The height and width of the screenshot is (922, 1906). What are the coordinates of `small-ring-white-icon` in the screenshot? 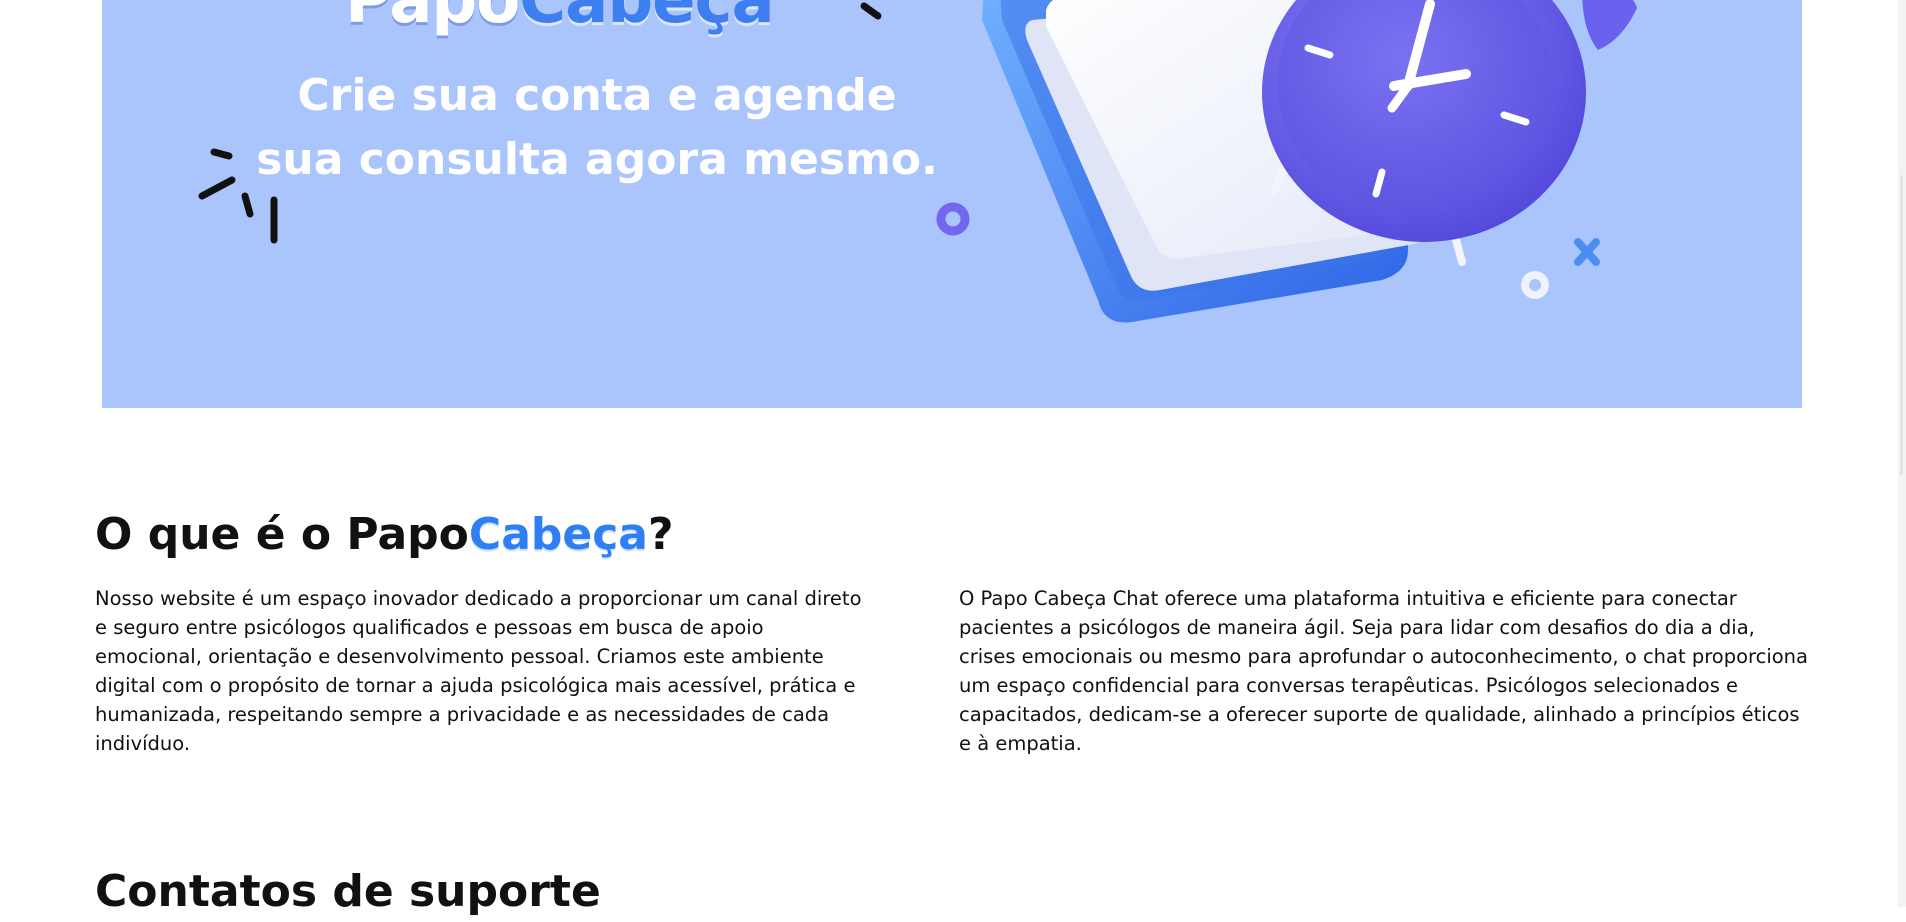 It's located at (1535, 285).